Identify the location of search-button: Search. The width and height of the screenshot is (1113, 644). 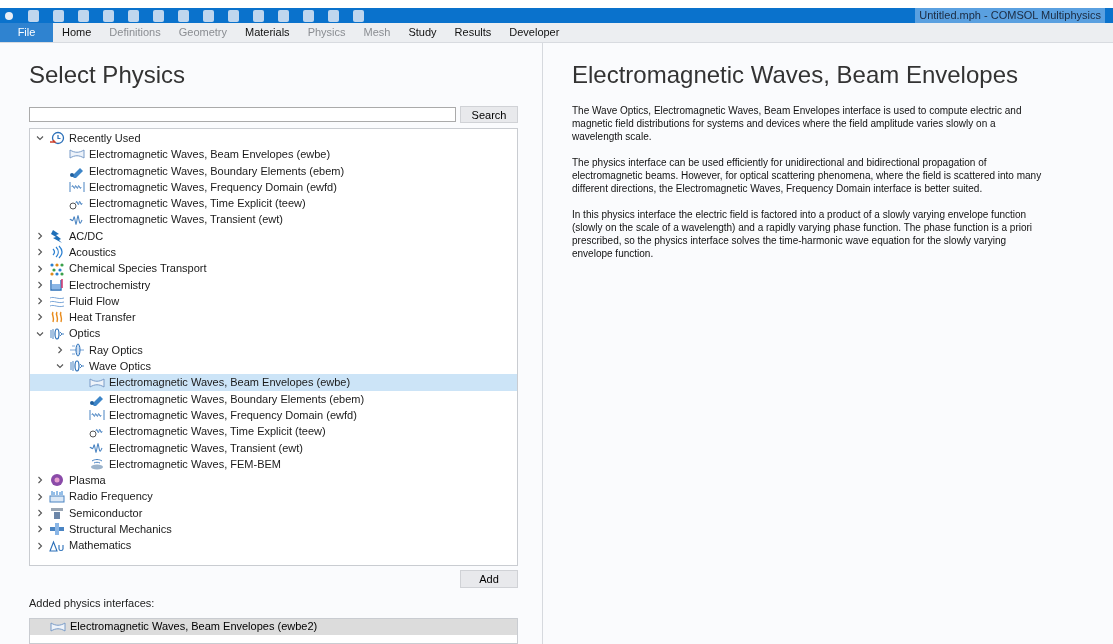
(489, 114).